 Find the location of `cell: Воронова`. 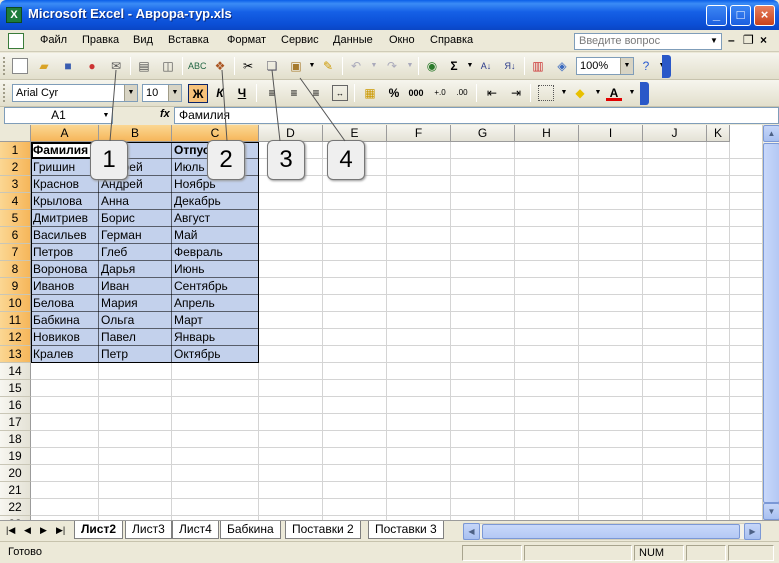

cell: Воронова is located at coordinates (65, 269).